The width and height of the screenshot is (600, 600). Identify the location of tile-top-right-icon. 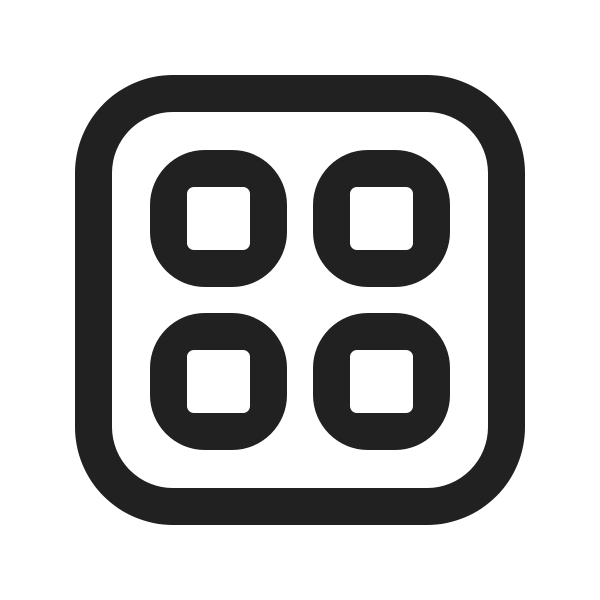
(381, 218).